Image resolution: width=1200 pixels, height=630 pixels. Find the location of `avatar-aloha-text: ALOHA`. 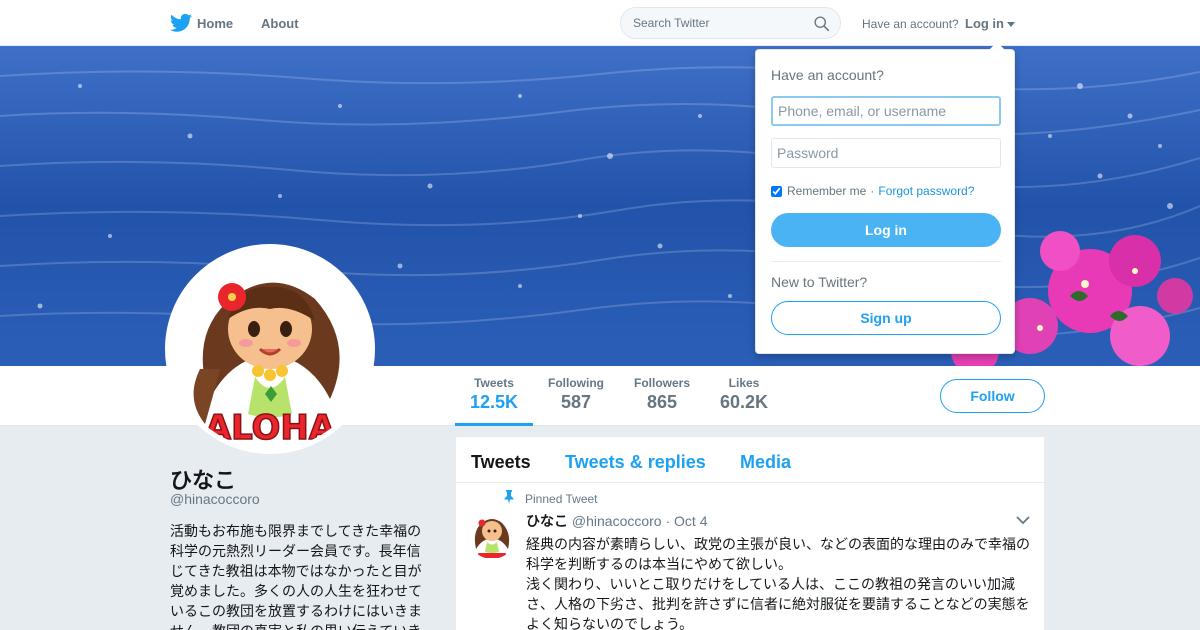

avatar-aloha-text: ALOHA is located at coordinates (270, 428).